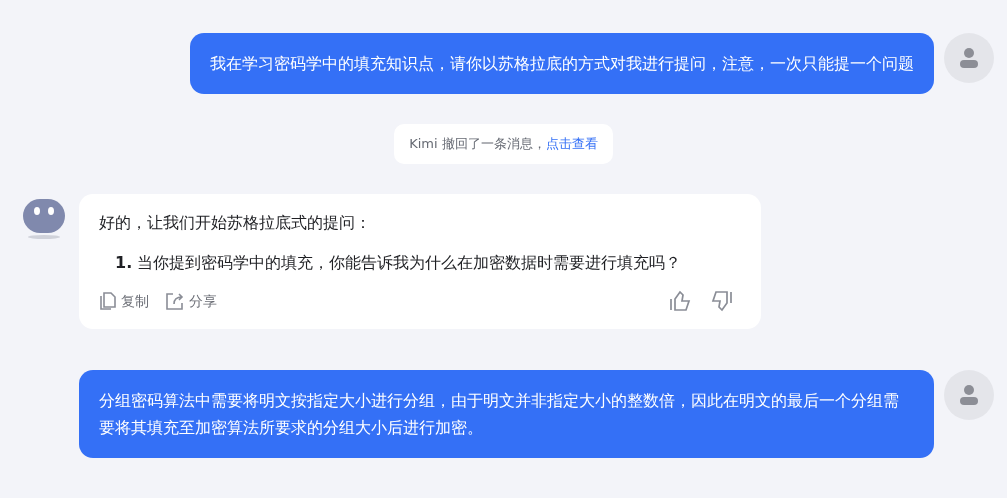 The height and width of the screenshot is (498, 1007). Describe the element at coordinates (235, 223) in the screenshot. I see `reply-text: 好的，让我们开始苏格拉底式的提问：` at that location.